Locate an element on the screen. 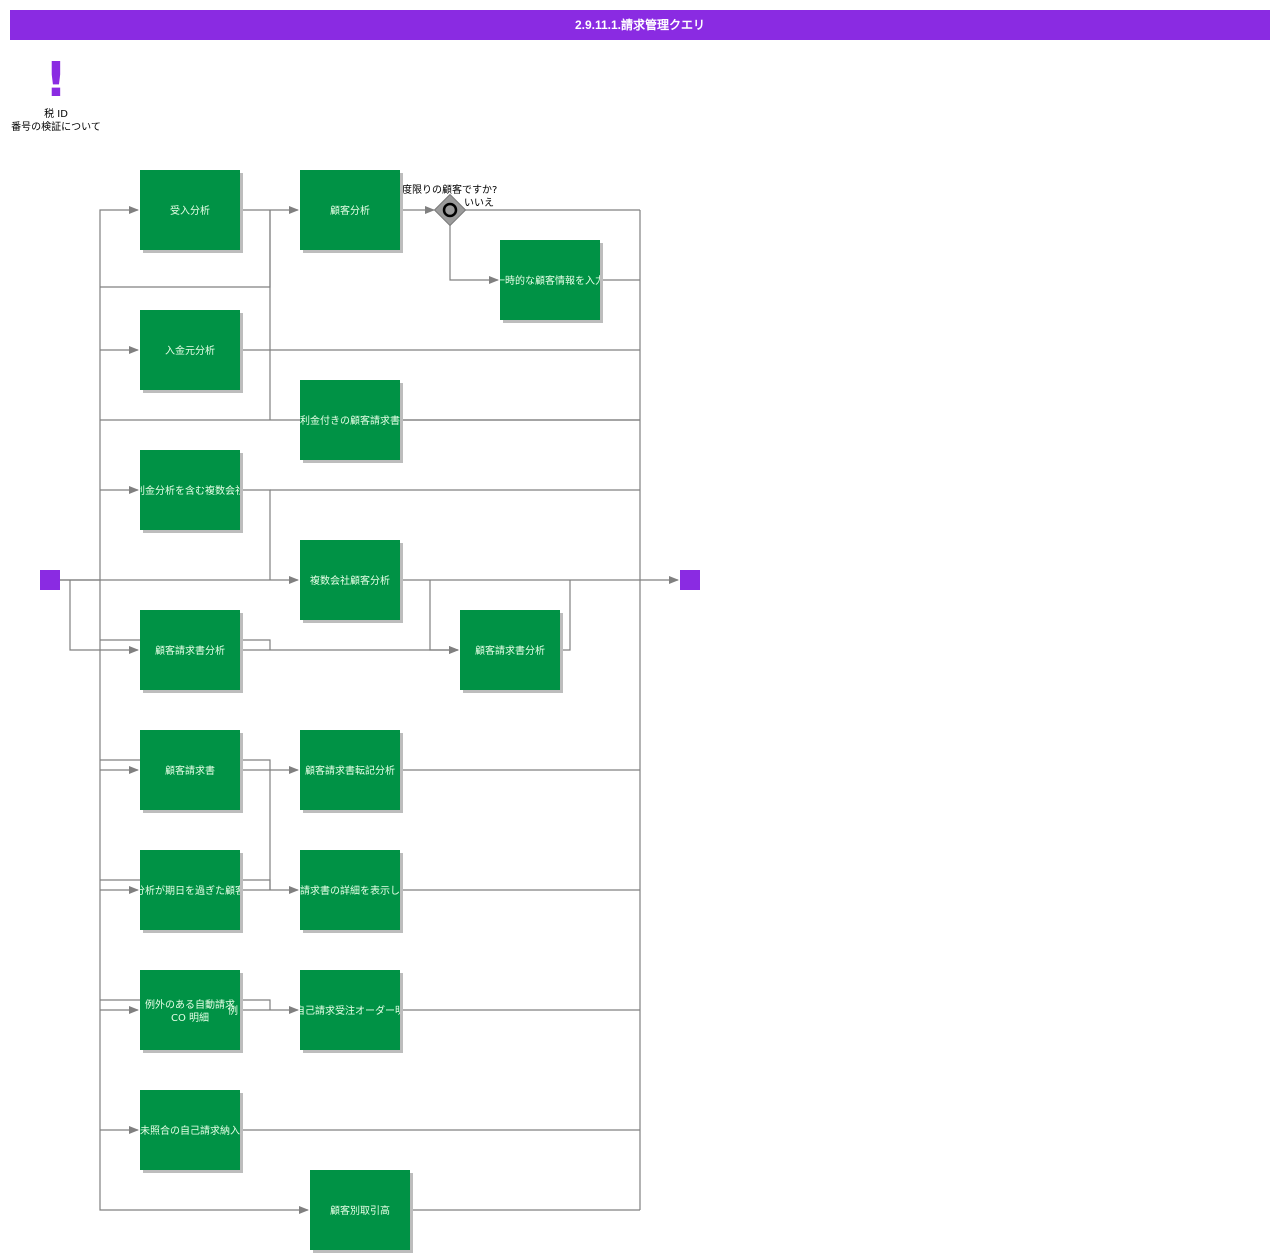 The image size is (1280, 1260). task-ichiji-kokyaku-nyuuryoku: 一時的な顧客情報を入力 is located at coordinates (550, 281).